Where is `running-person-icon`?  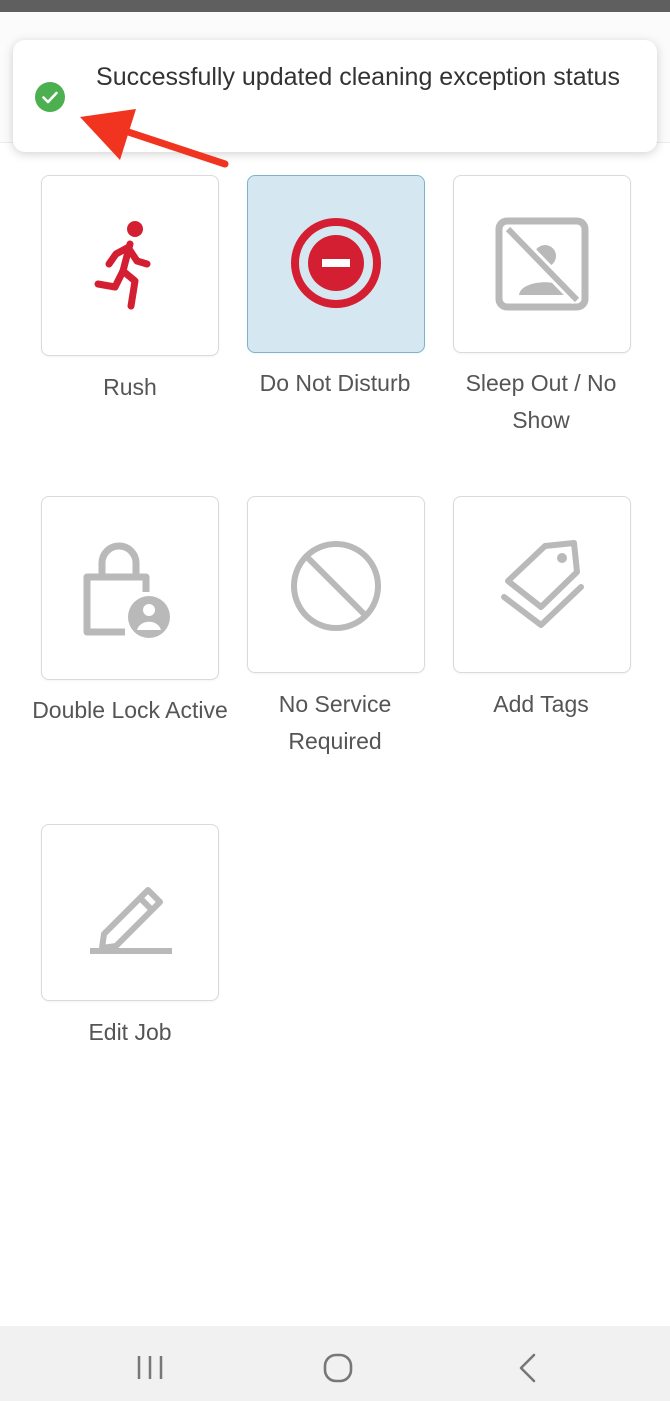 running-person-icon is located at coordinates (122, 265).